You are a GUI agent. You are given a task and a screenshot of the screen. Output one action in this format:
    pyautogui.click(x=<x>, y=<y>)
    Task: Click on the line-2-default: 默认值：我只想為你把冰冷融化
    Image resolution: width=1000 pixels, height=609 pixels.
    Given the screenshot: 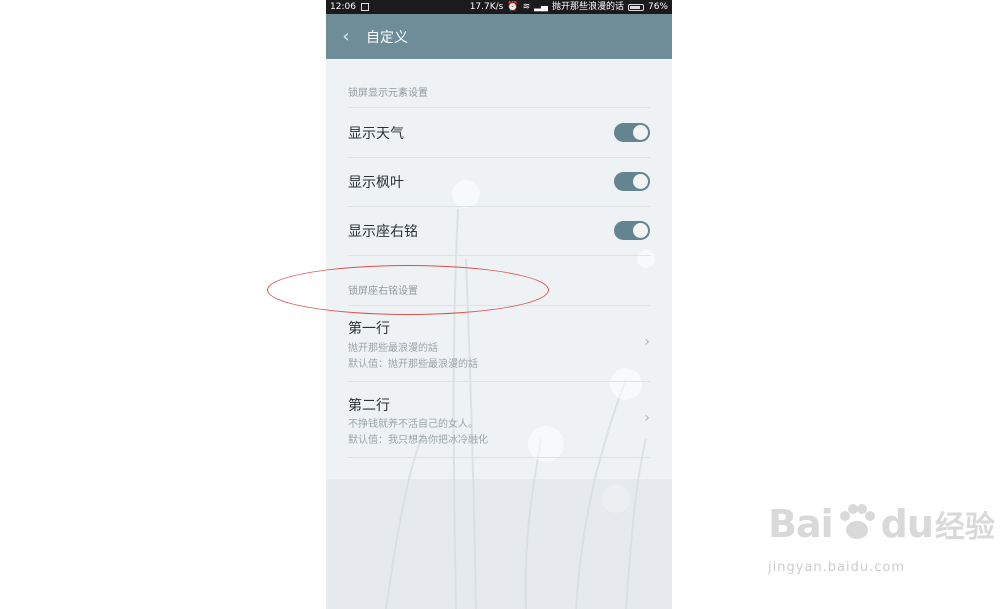 What is the action you would take?
    pyautogui.click(x=418, y=440)
    